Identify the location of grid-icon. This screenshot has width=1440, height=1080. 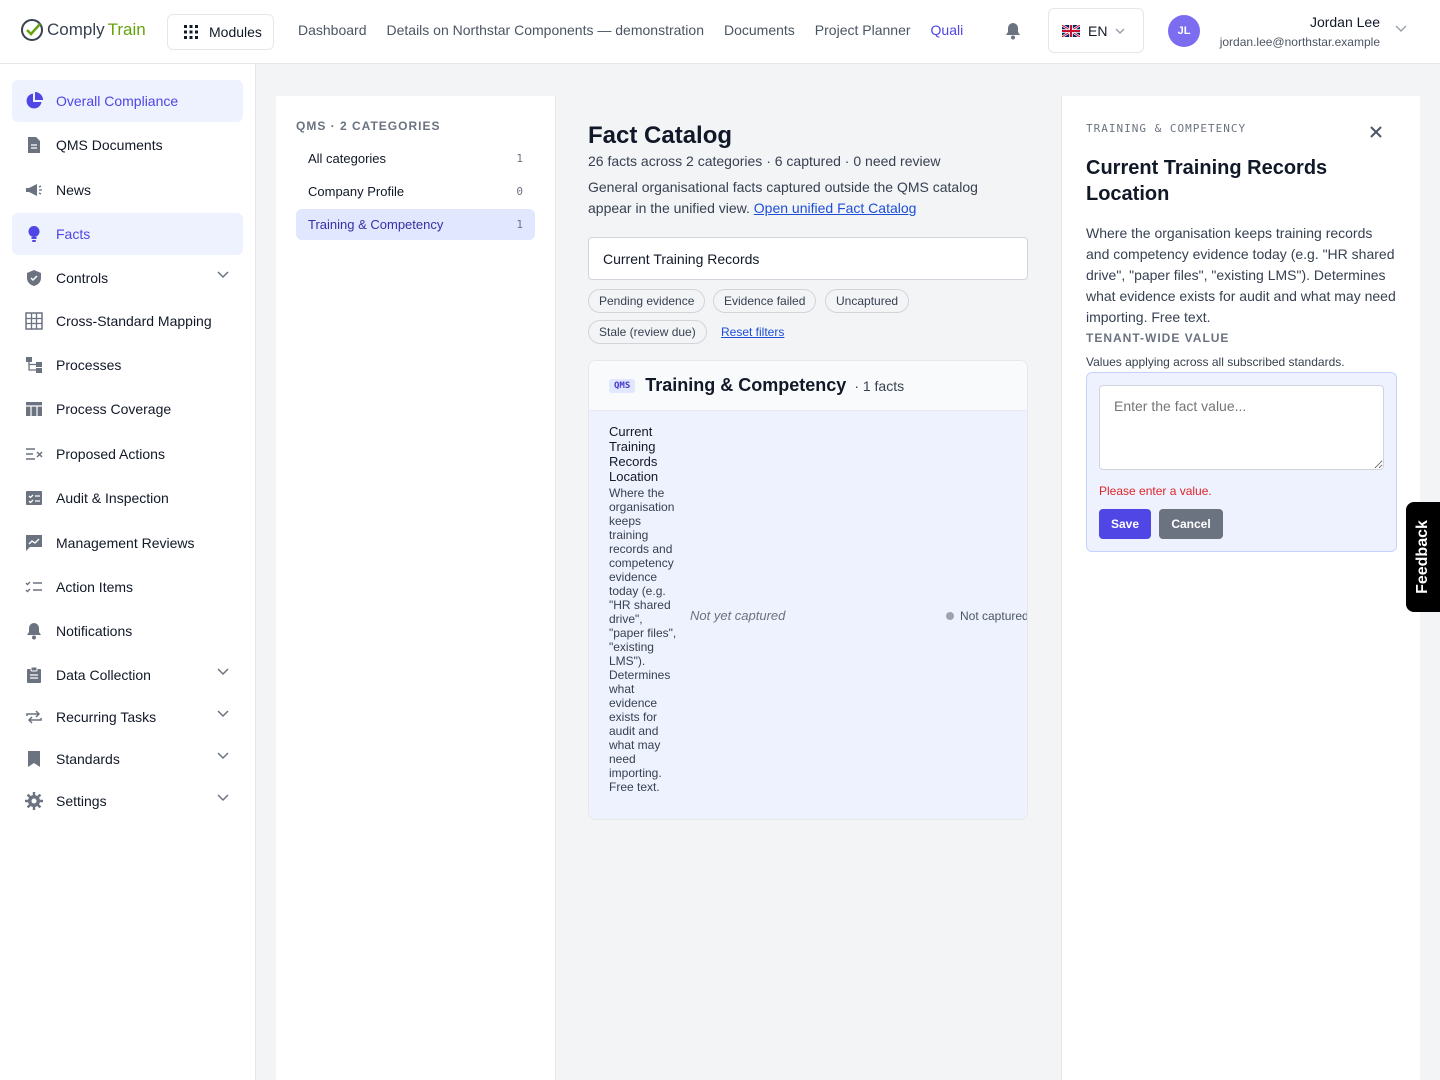
(34, 321).